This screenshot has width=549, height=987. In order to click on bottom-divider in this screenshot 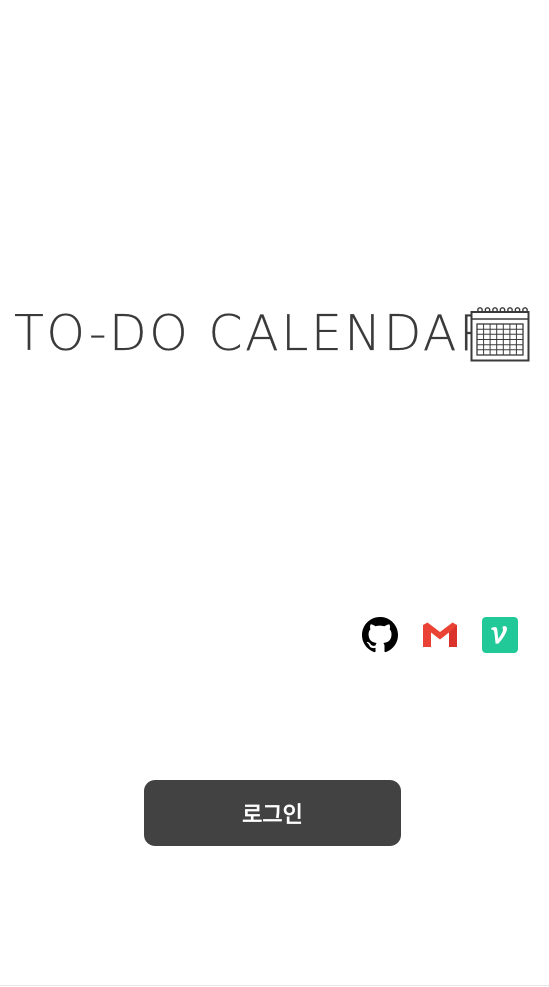, I will do `click(274, 985)`.